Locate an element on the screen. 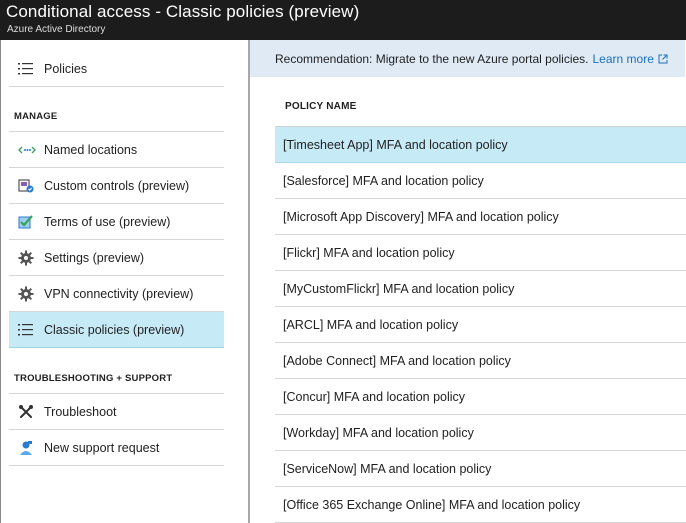 Image resolution: width=686 pixels, height=523 pixels. sidebar-item-label: Classic policies (preview) is located at coordinates (114, 329).